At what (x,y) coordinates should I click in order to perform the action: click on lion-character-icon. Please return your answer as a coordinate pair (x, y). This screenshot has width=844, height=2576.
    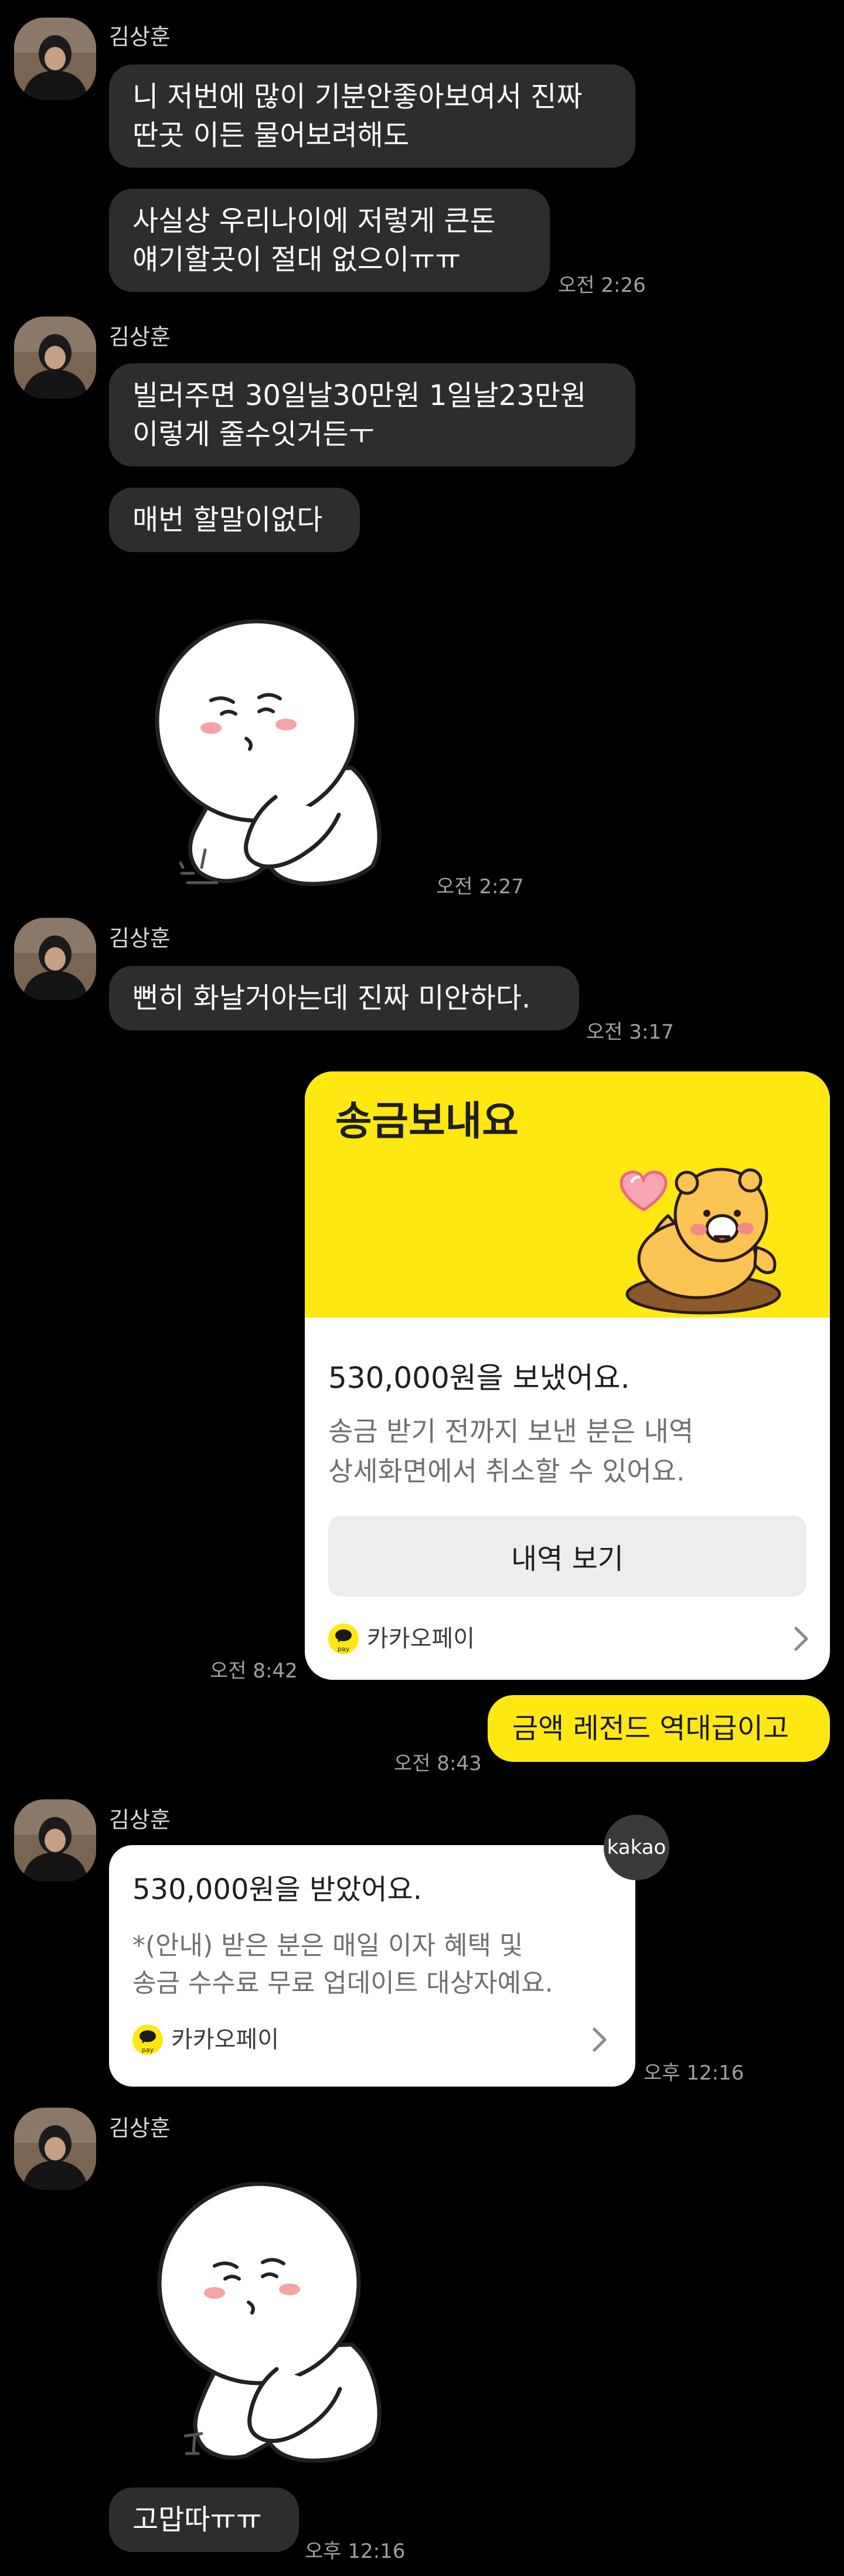
    Looking at the image, I should click on (697, 1238).